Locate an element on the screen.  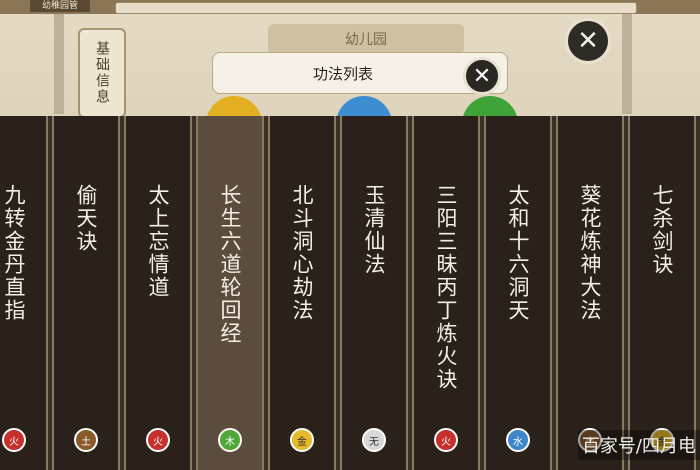
basic-info-tab: 基础信息 is located at coordinates (102, 73).